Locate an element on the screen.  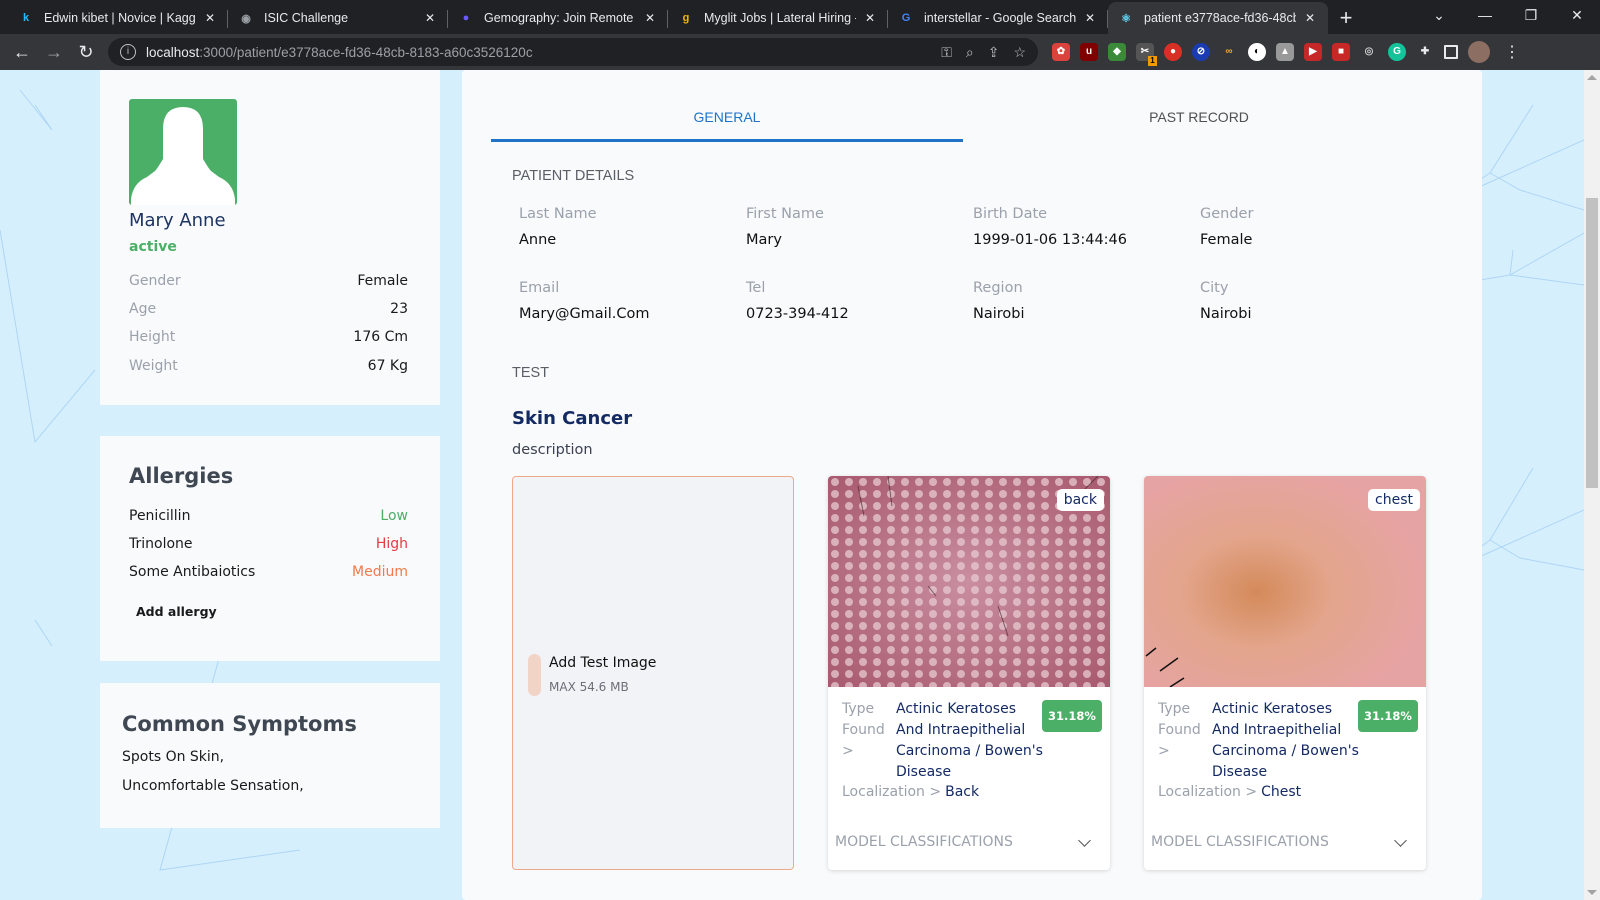
field-value: 0723-394-412 is located at coordinates (797, 314).